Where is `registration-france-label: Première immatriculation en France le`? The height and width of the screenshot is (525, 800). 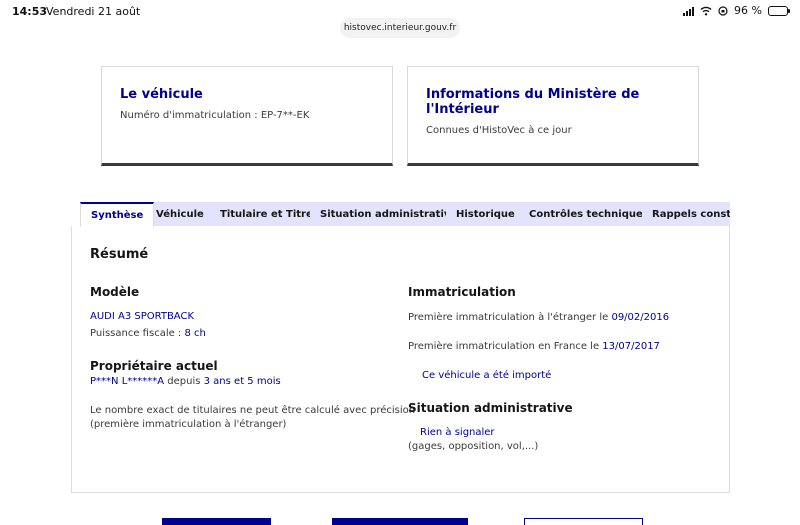
registration-france-label: Première immatriculation en France le is located at coordinates (505, 346).